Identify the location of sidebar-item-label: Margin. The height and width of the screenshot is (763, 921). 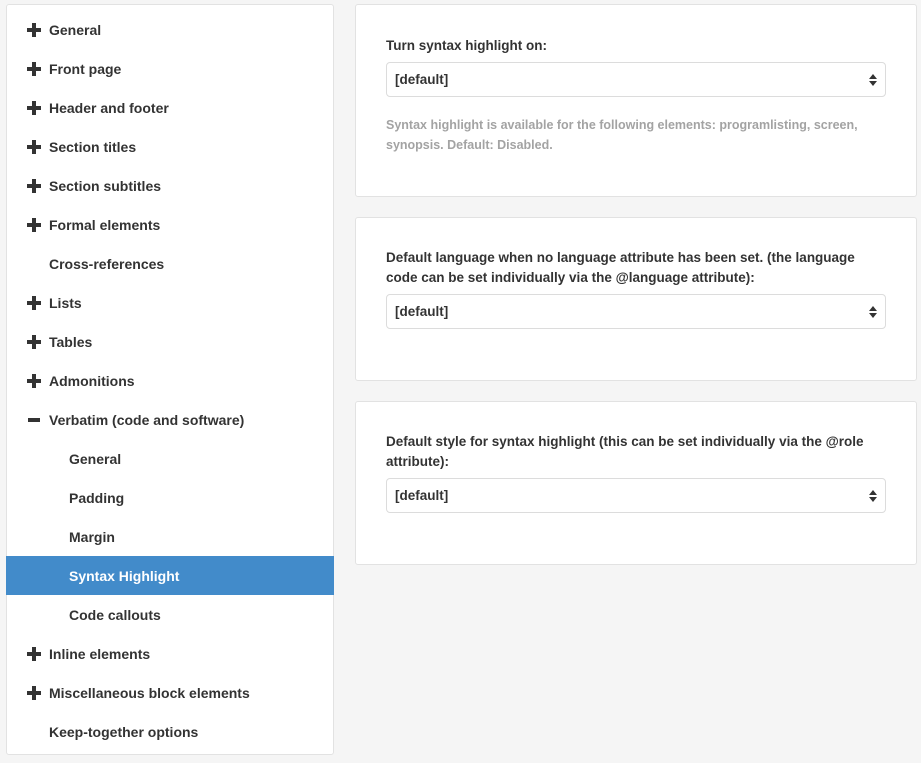
(92, 536).